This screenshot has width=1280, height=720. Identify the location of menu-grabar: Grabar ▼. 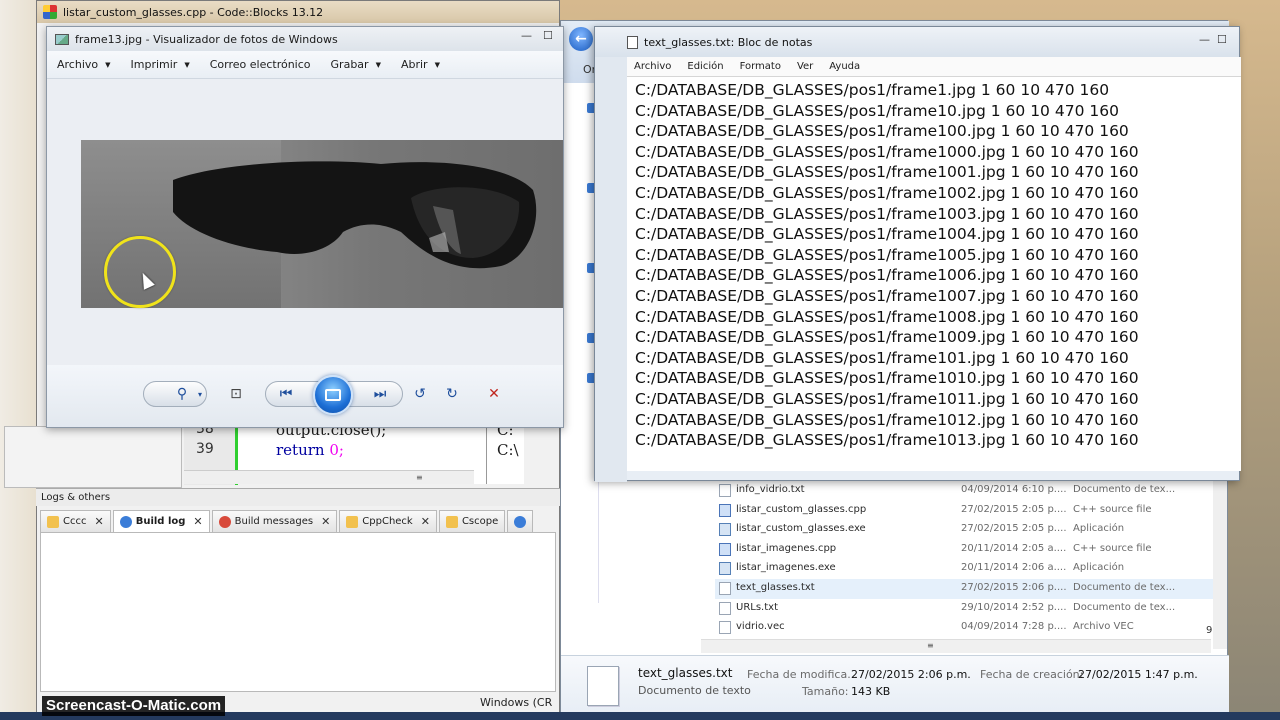
(356, 64).